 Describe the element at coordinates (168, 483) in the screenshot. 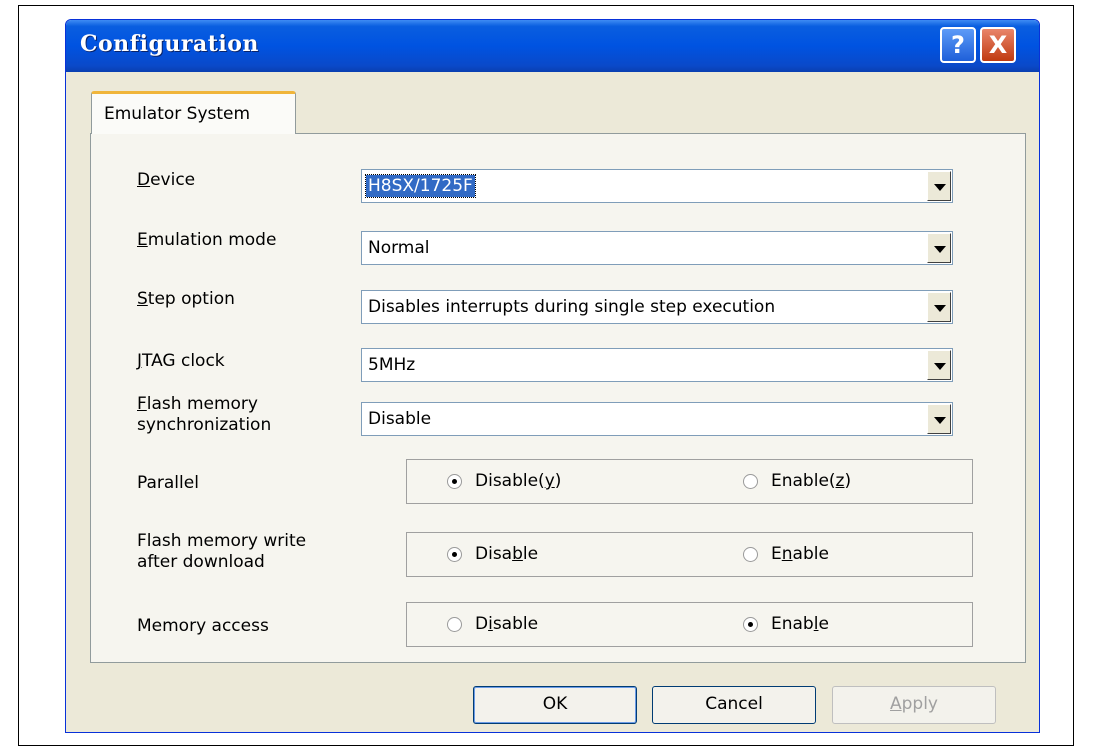

I see `parallel-label: Parallel` at that location.